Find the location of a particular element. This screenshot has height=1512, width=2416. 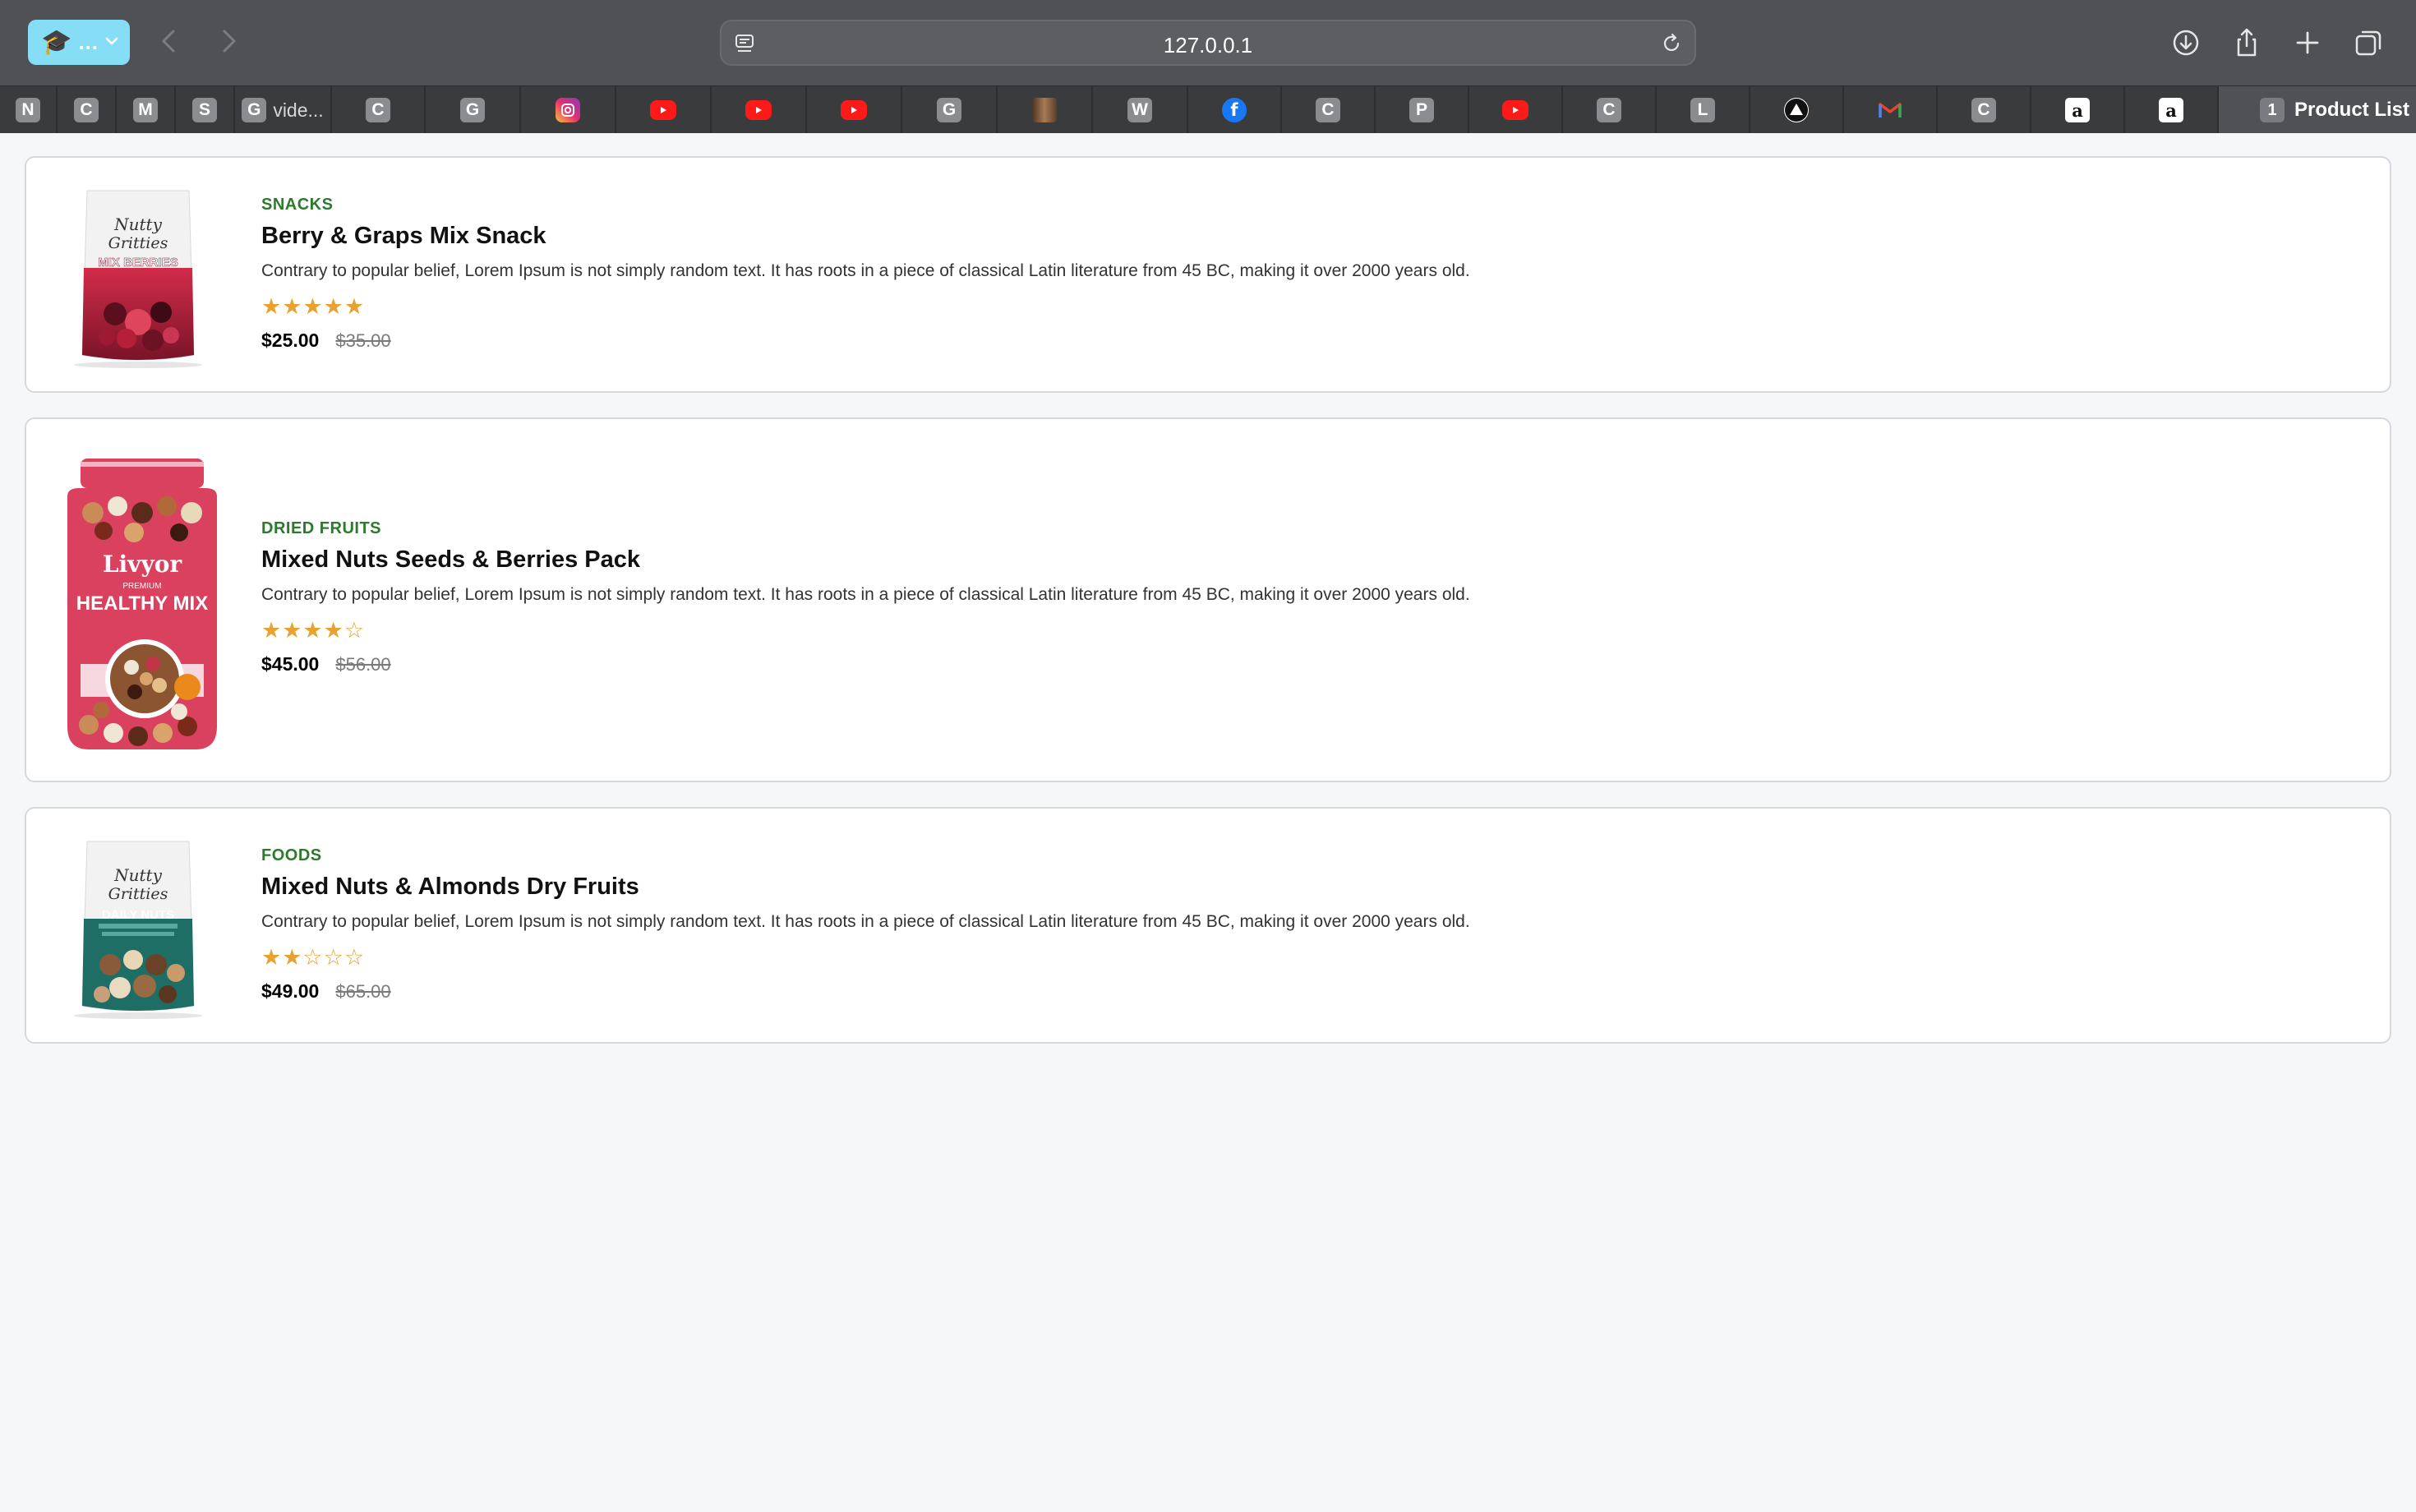

tab-favicon: L is located at coordinates (1703, 110).